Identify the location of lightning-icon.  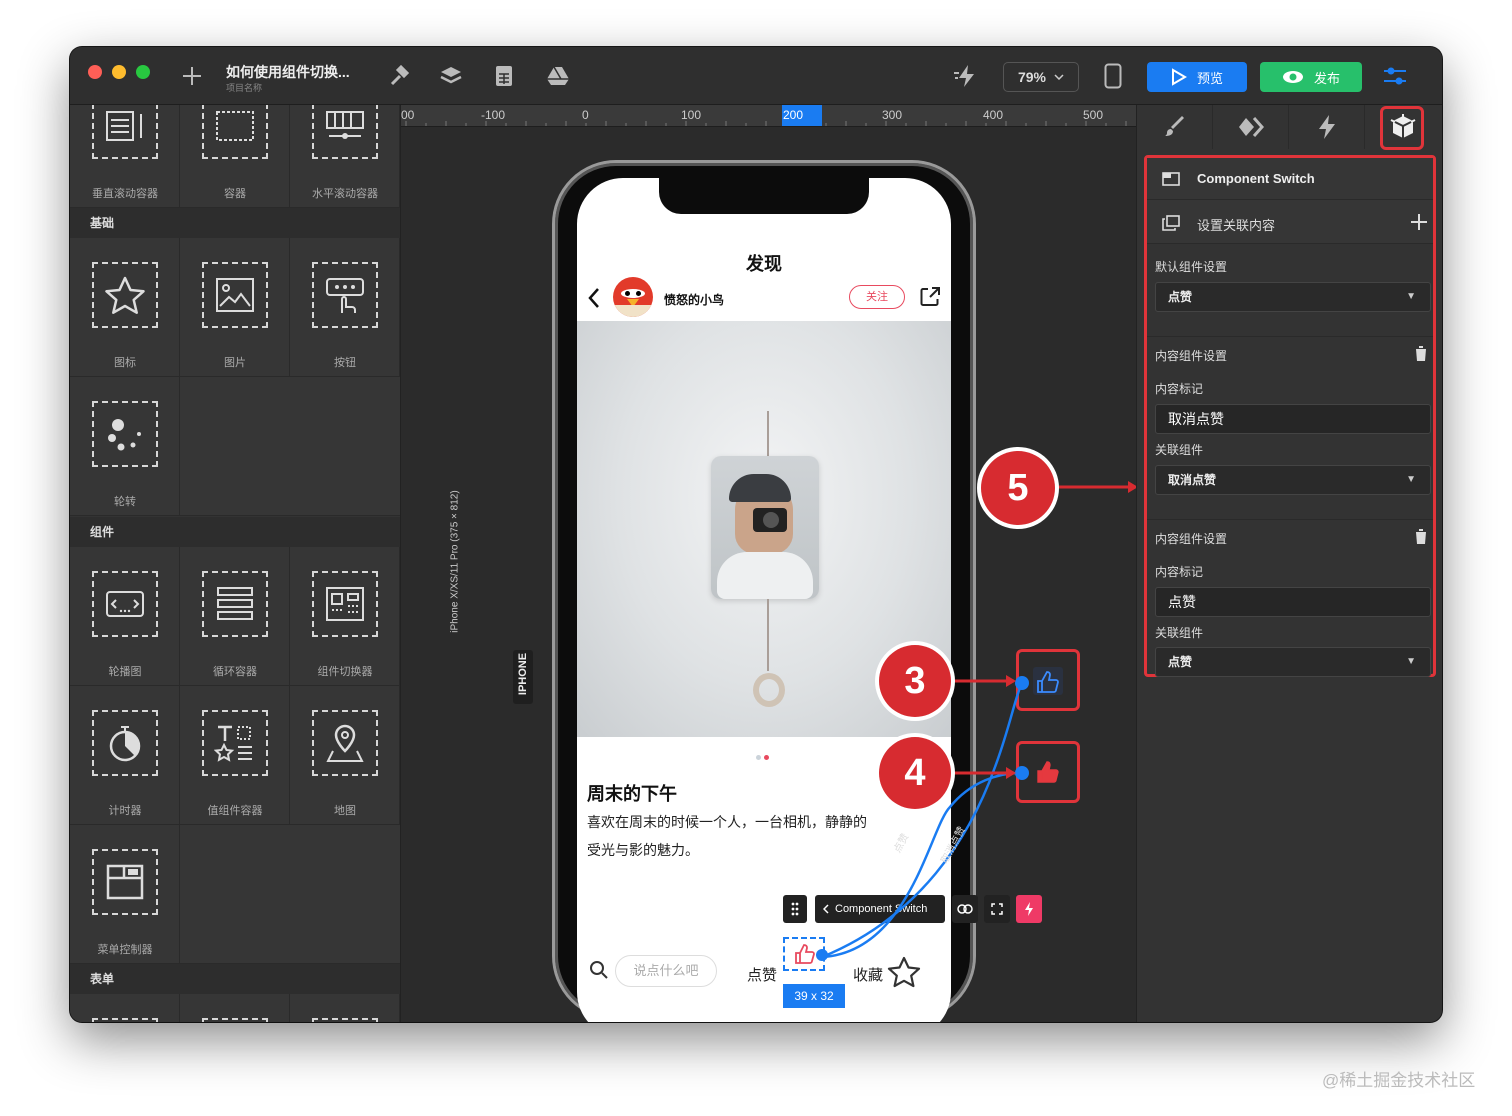
(1326, 127).